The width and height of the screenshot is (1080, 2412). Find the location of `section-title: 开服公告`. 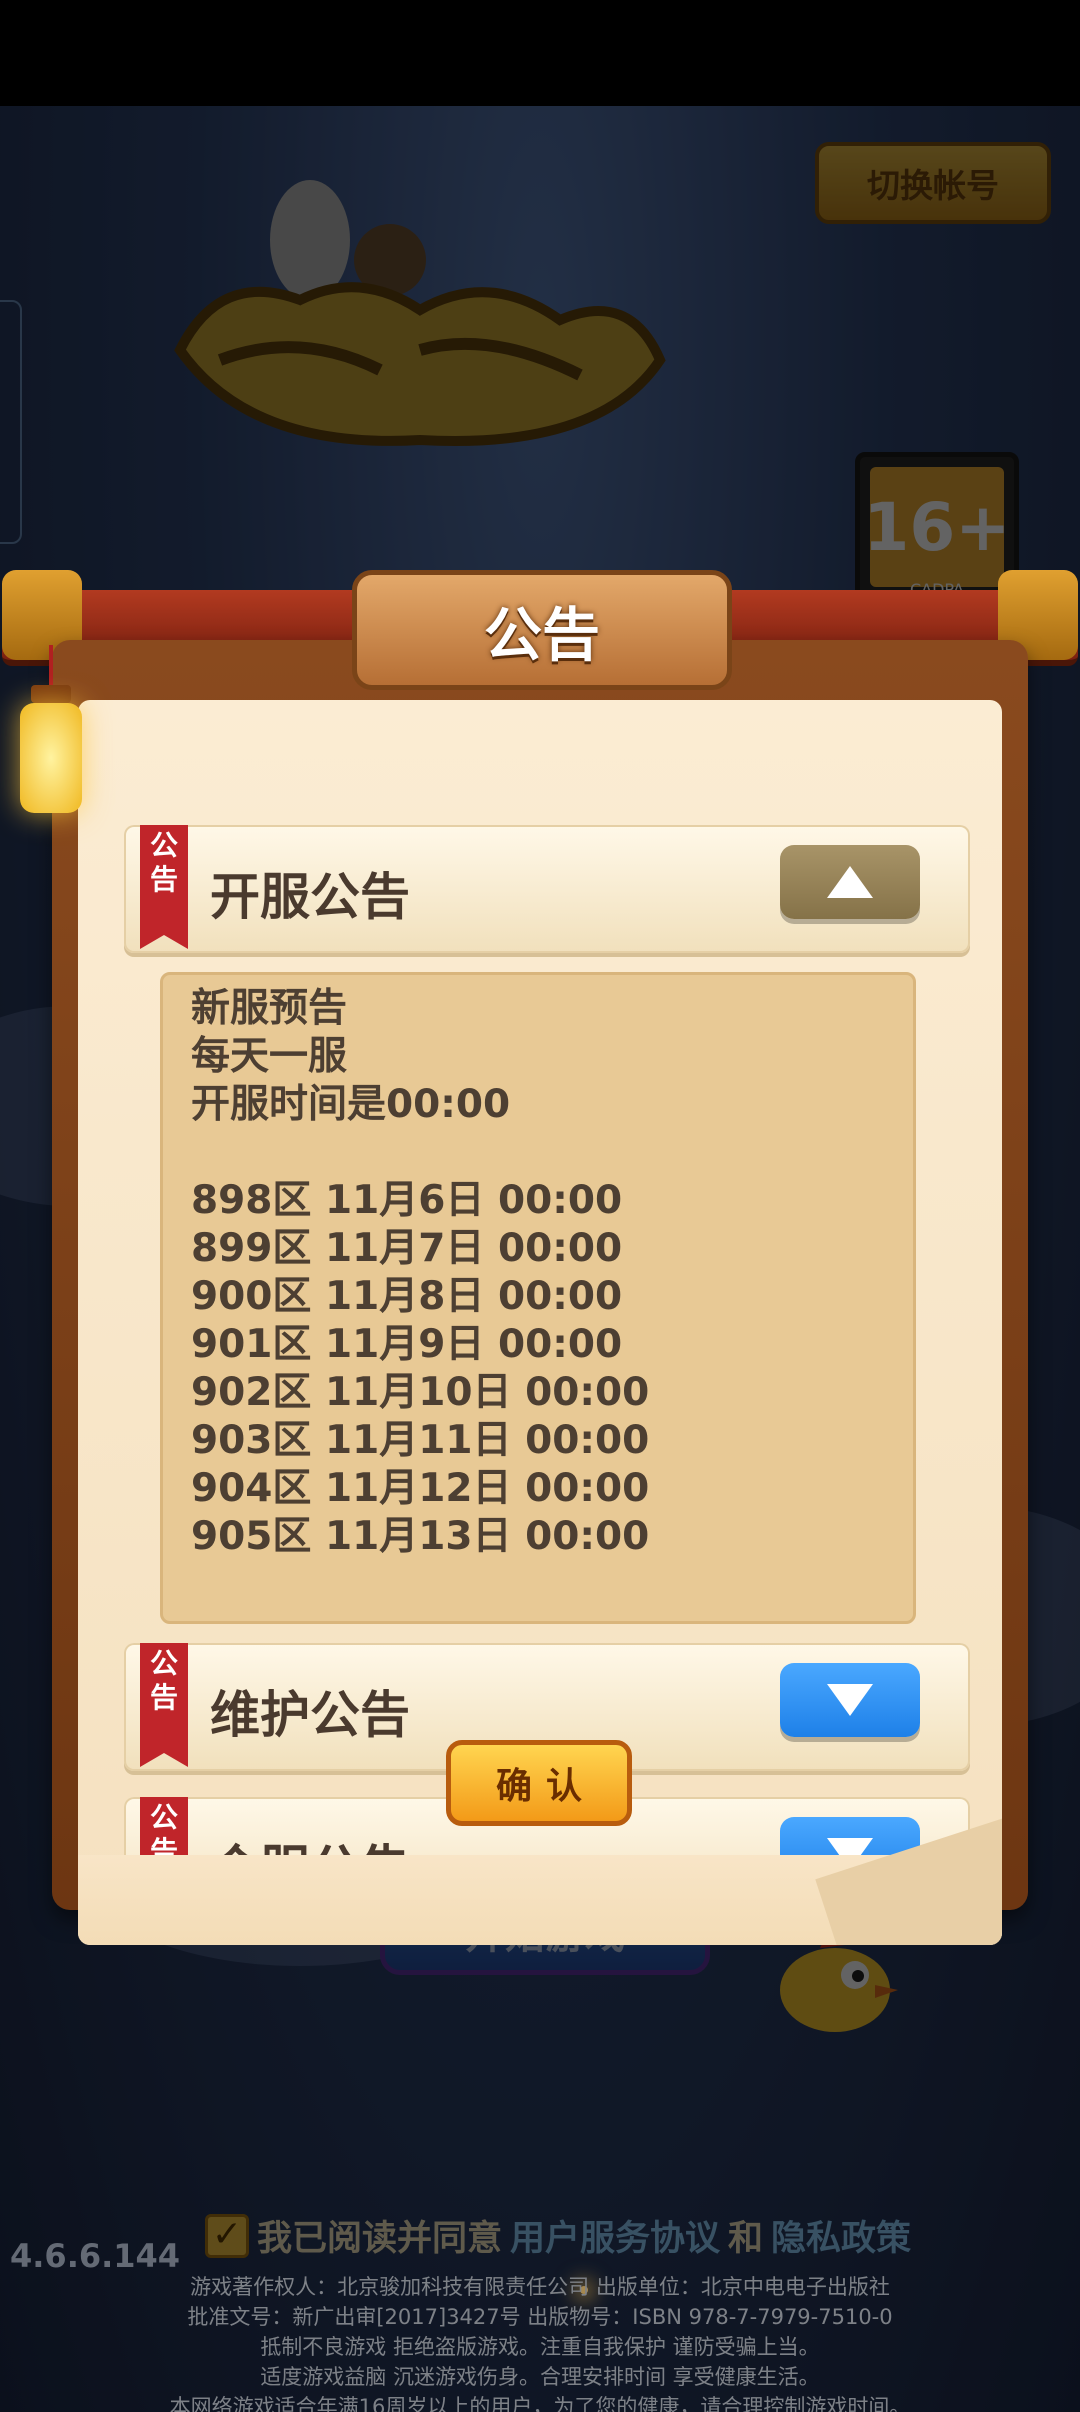

section-title: 开服公告 is located at coordinates (310, 897).